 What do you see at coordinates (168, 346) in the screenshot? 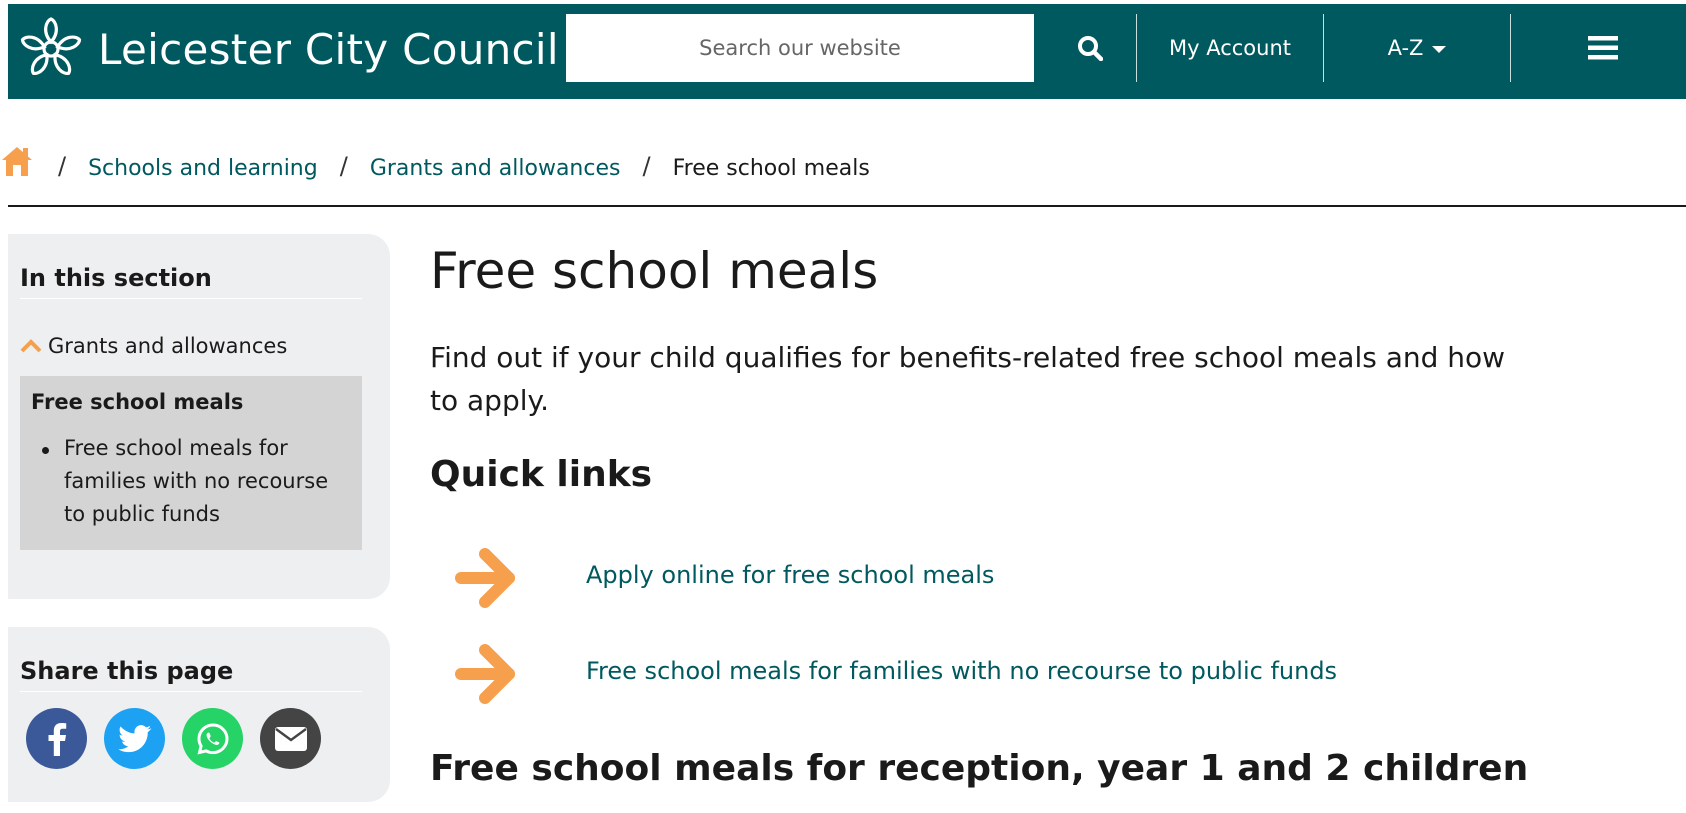
I see `section-nav-parent-label: Grants and allowances` at bounding box center [168, 346].